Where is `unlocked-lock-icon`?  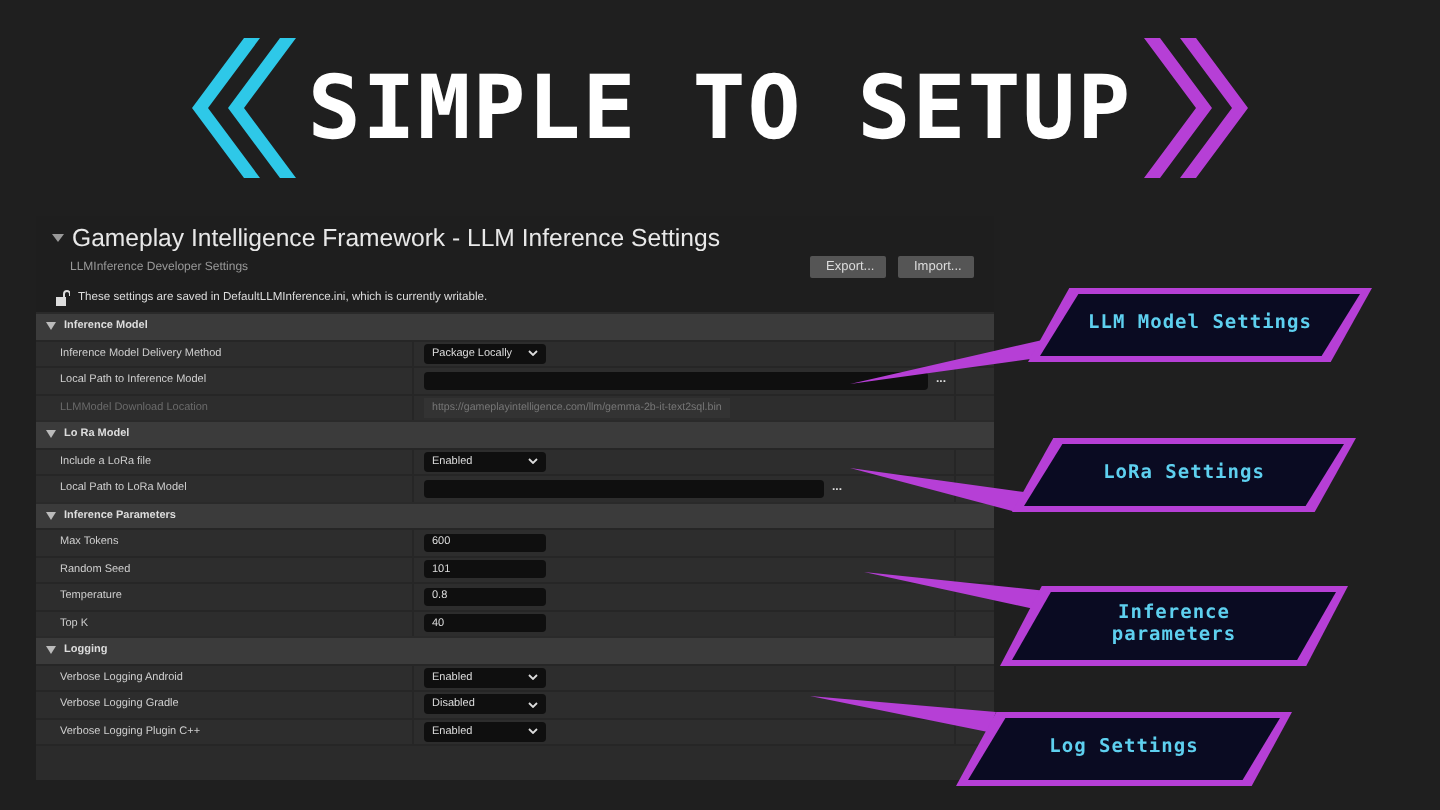 unlocked-lock-icon is located at coordinates (63, 298).